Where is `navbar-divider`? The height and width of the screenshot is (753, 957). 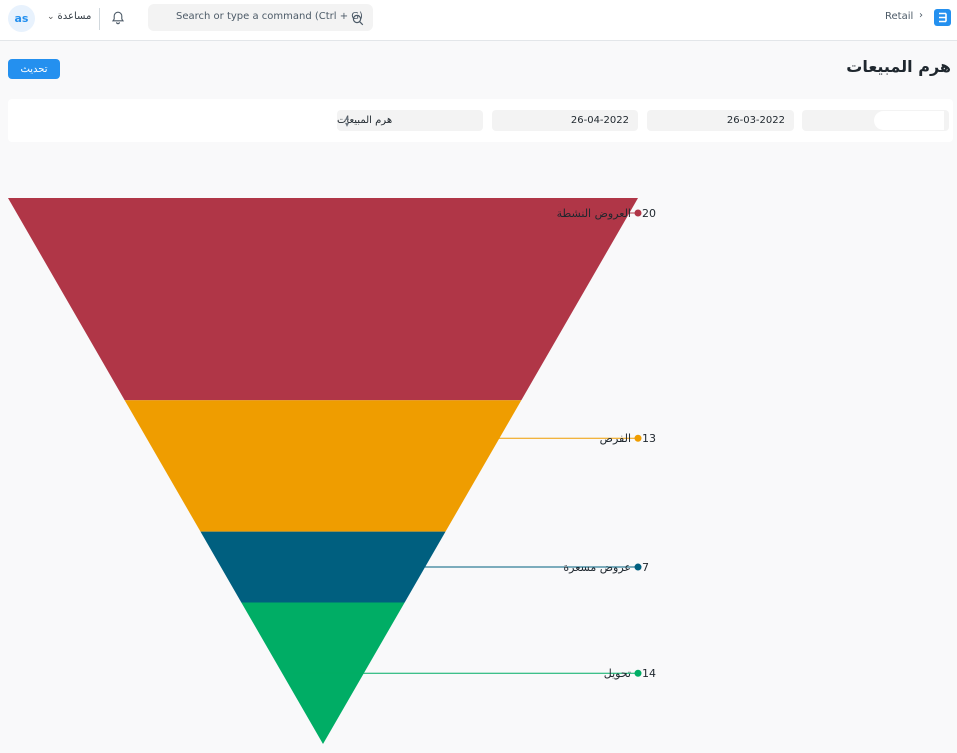 navbar-divider is located at coordinates (99, 19).